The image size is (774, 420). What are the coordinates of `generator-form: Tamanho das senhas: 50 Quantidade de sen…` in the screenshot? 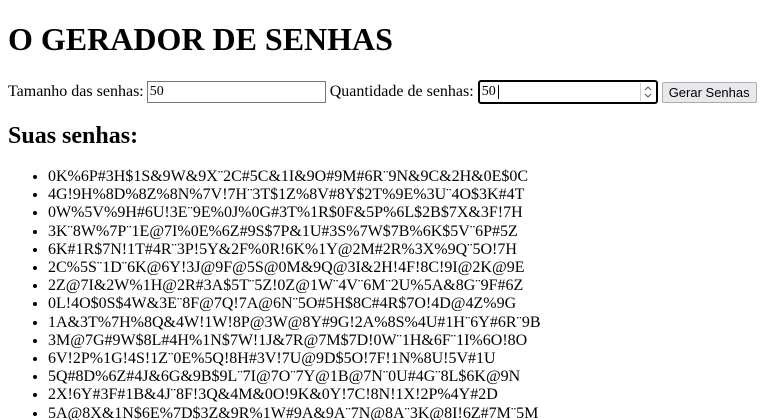 It's located at (387, 92).